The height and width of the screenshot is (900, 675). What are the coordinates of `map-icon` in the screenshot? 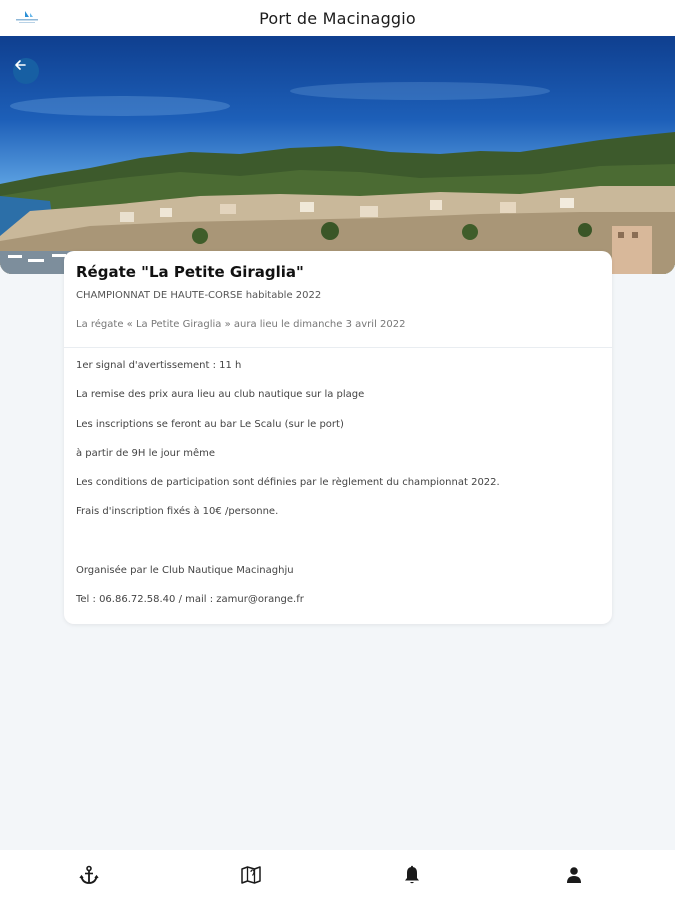 It's located at (251, 875).